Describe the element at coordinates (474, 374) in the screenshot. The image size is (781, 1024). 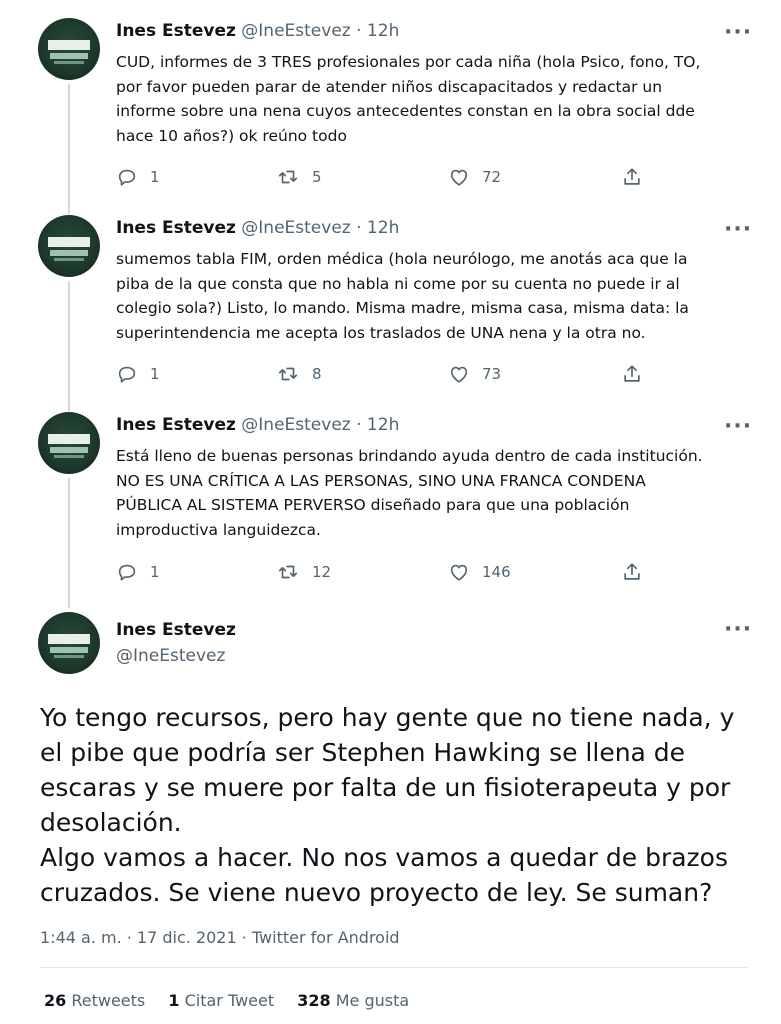
I see `like-button: 73` at that location.